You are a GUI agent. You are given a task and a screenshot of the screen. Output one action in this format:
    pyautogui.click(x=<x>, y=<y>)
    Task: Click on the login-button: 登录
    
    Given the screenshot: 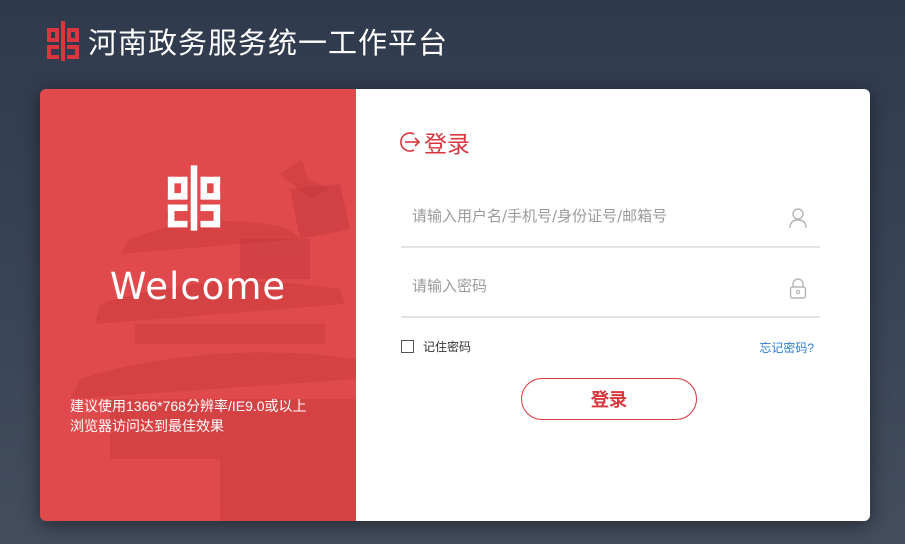 What is the action you would take?
    pyautogui.click(x=609, y=399)
    